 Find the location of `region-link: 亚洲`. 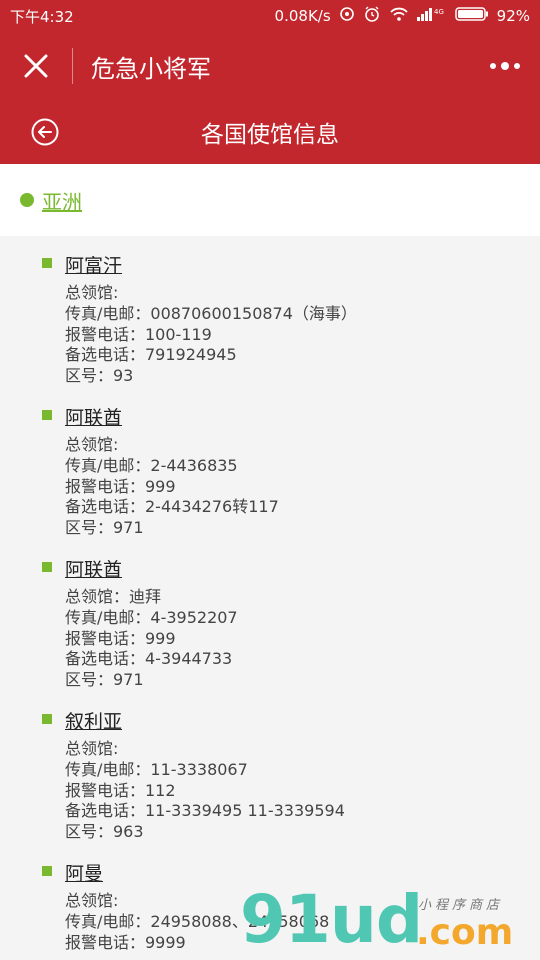

region-link: 亚洲 is located at coordinates (62, 200).